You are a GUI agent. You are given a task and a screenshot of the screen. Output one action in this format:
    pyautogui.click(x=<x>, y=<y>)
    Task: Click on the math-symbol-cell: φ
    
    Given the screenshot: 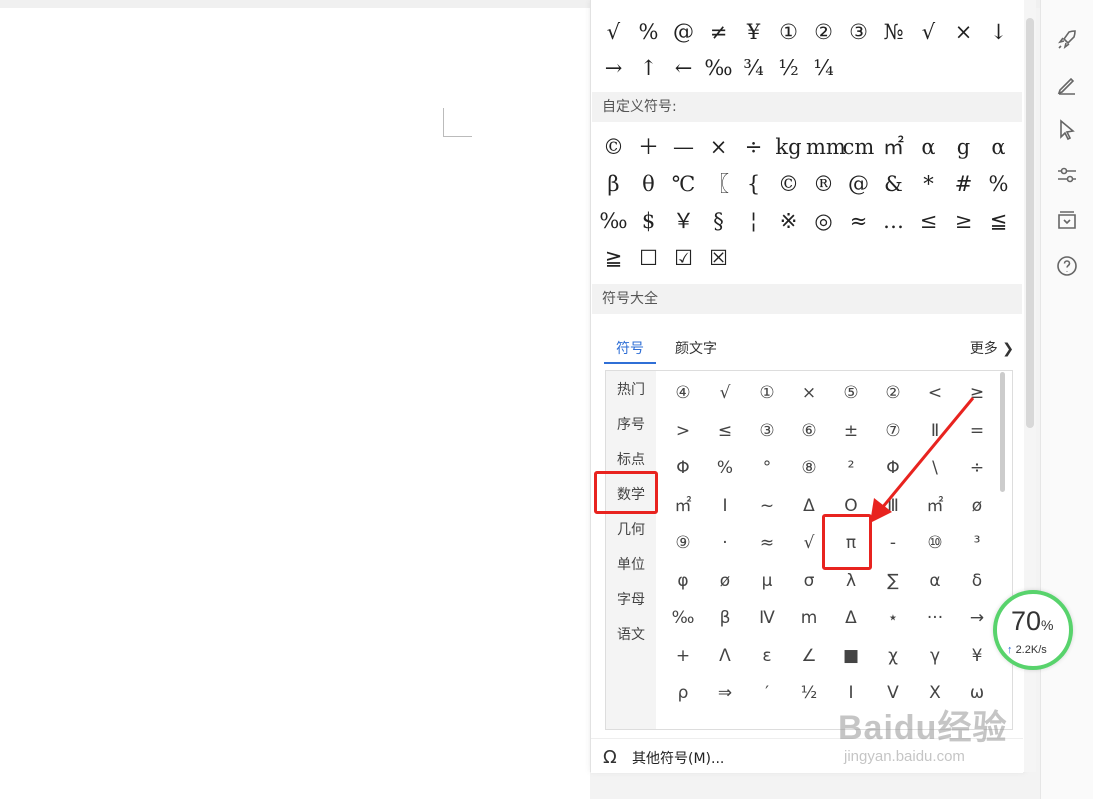 What is the action you would take?
    pyautogui.click(x=683, y=581)
    